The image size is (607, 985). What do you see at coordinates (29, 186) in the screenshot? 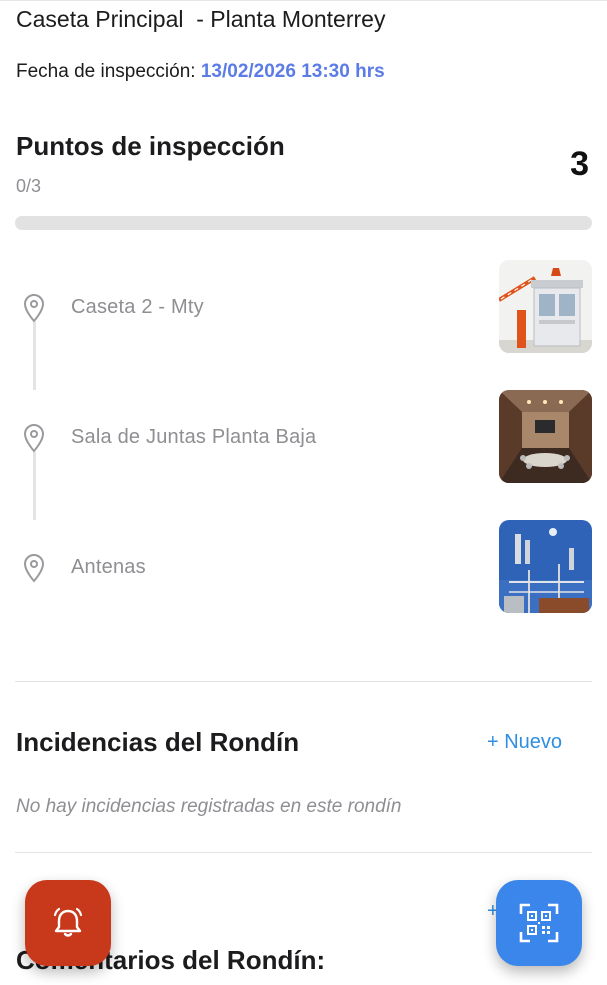
I see `progress-count: 0/3` at bounding box center [29, 186].